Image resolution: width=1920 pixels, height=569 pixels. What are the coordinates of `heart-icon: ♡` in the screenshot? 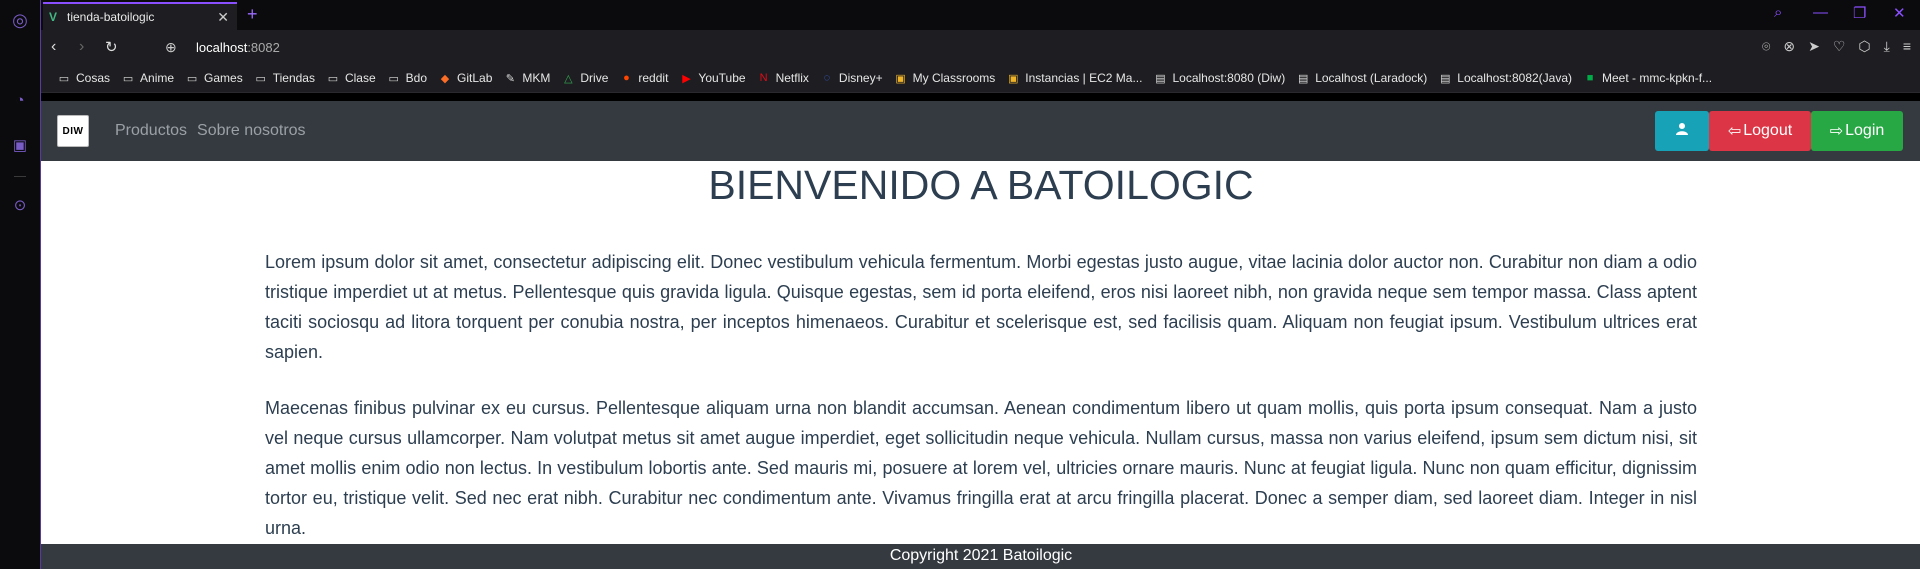 It's located at (1839, 46).